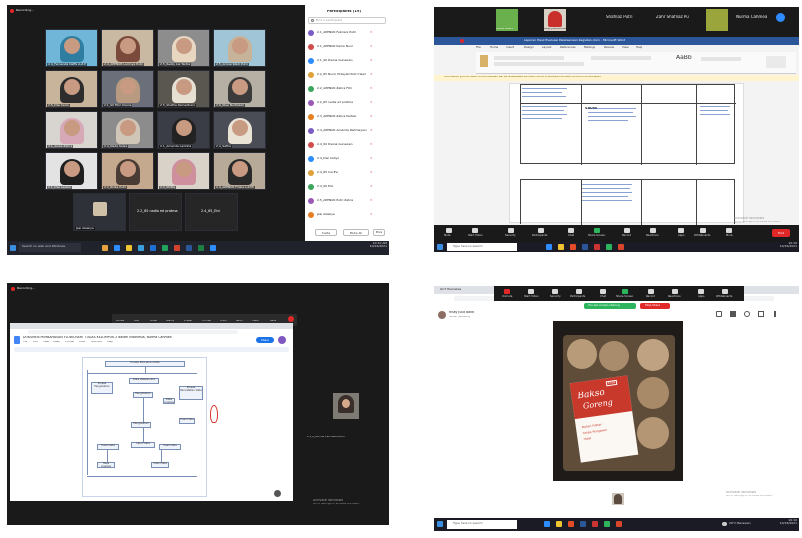 This screenshot has height=538, width=802. Describe the element at coordinates (751, 17) in the screenshot. I see `video-thumb-name: Nurma Cahmea` at that location.